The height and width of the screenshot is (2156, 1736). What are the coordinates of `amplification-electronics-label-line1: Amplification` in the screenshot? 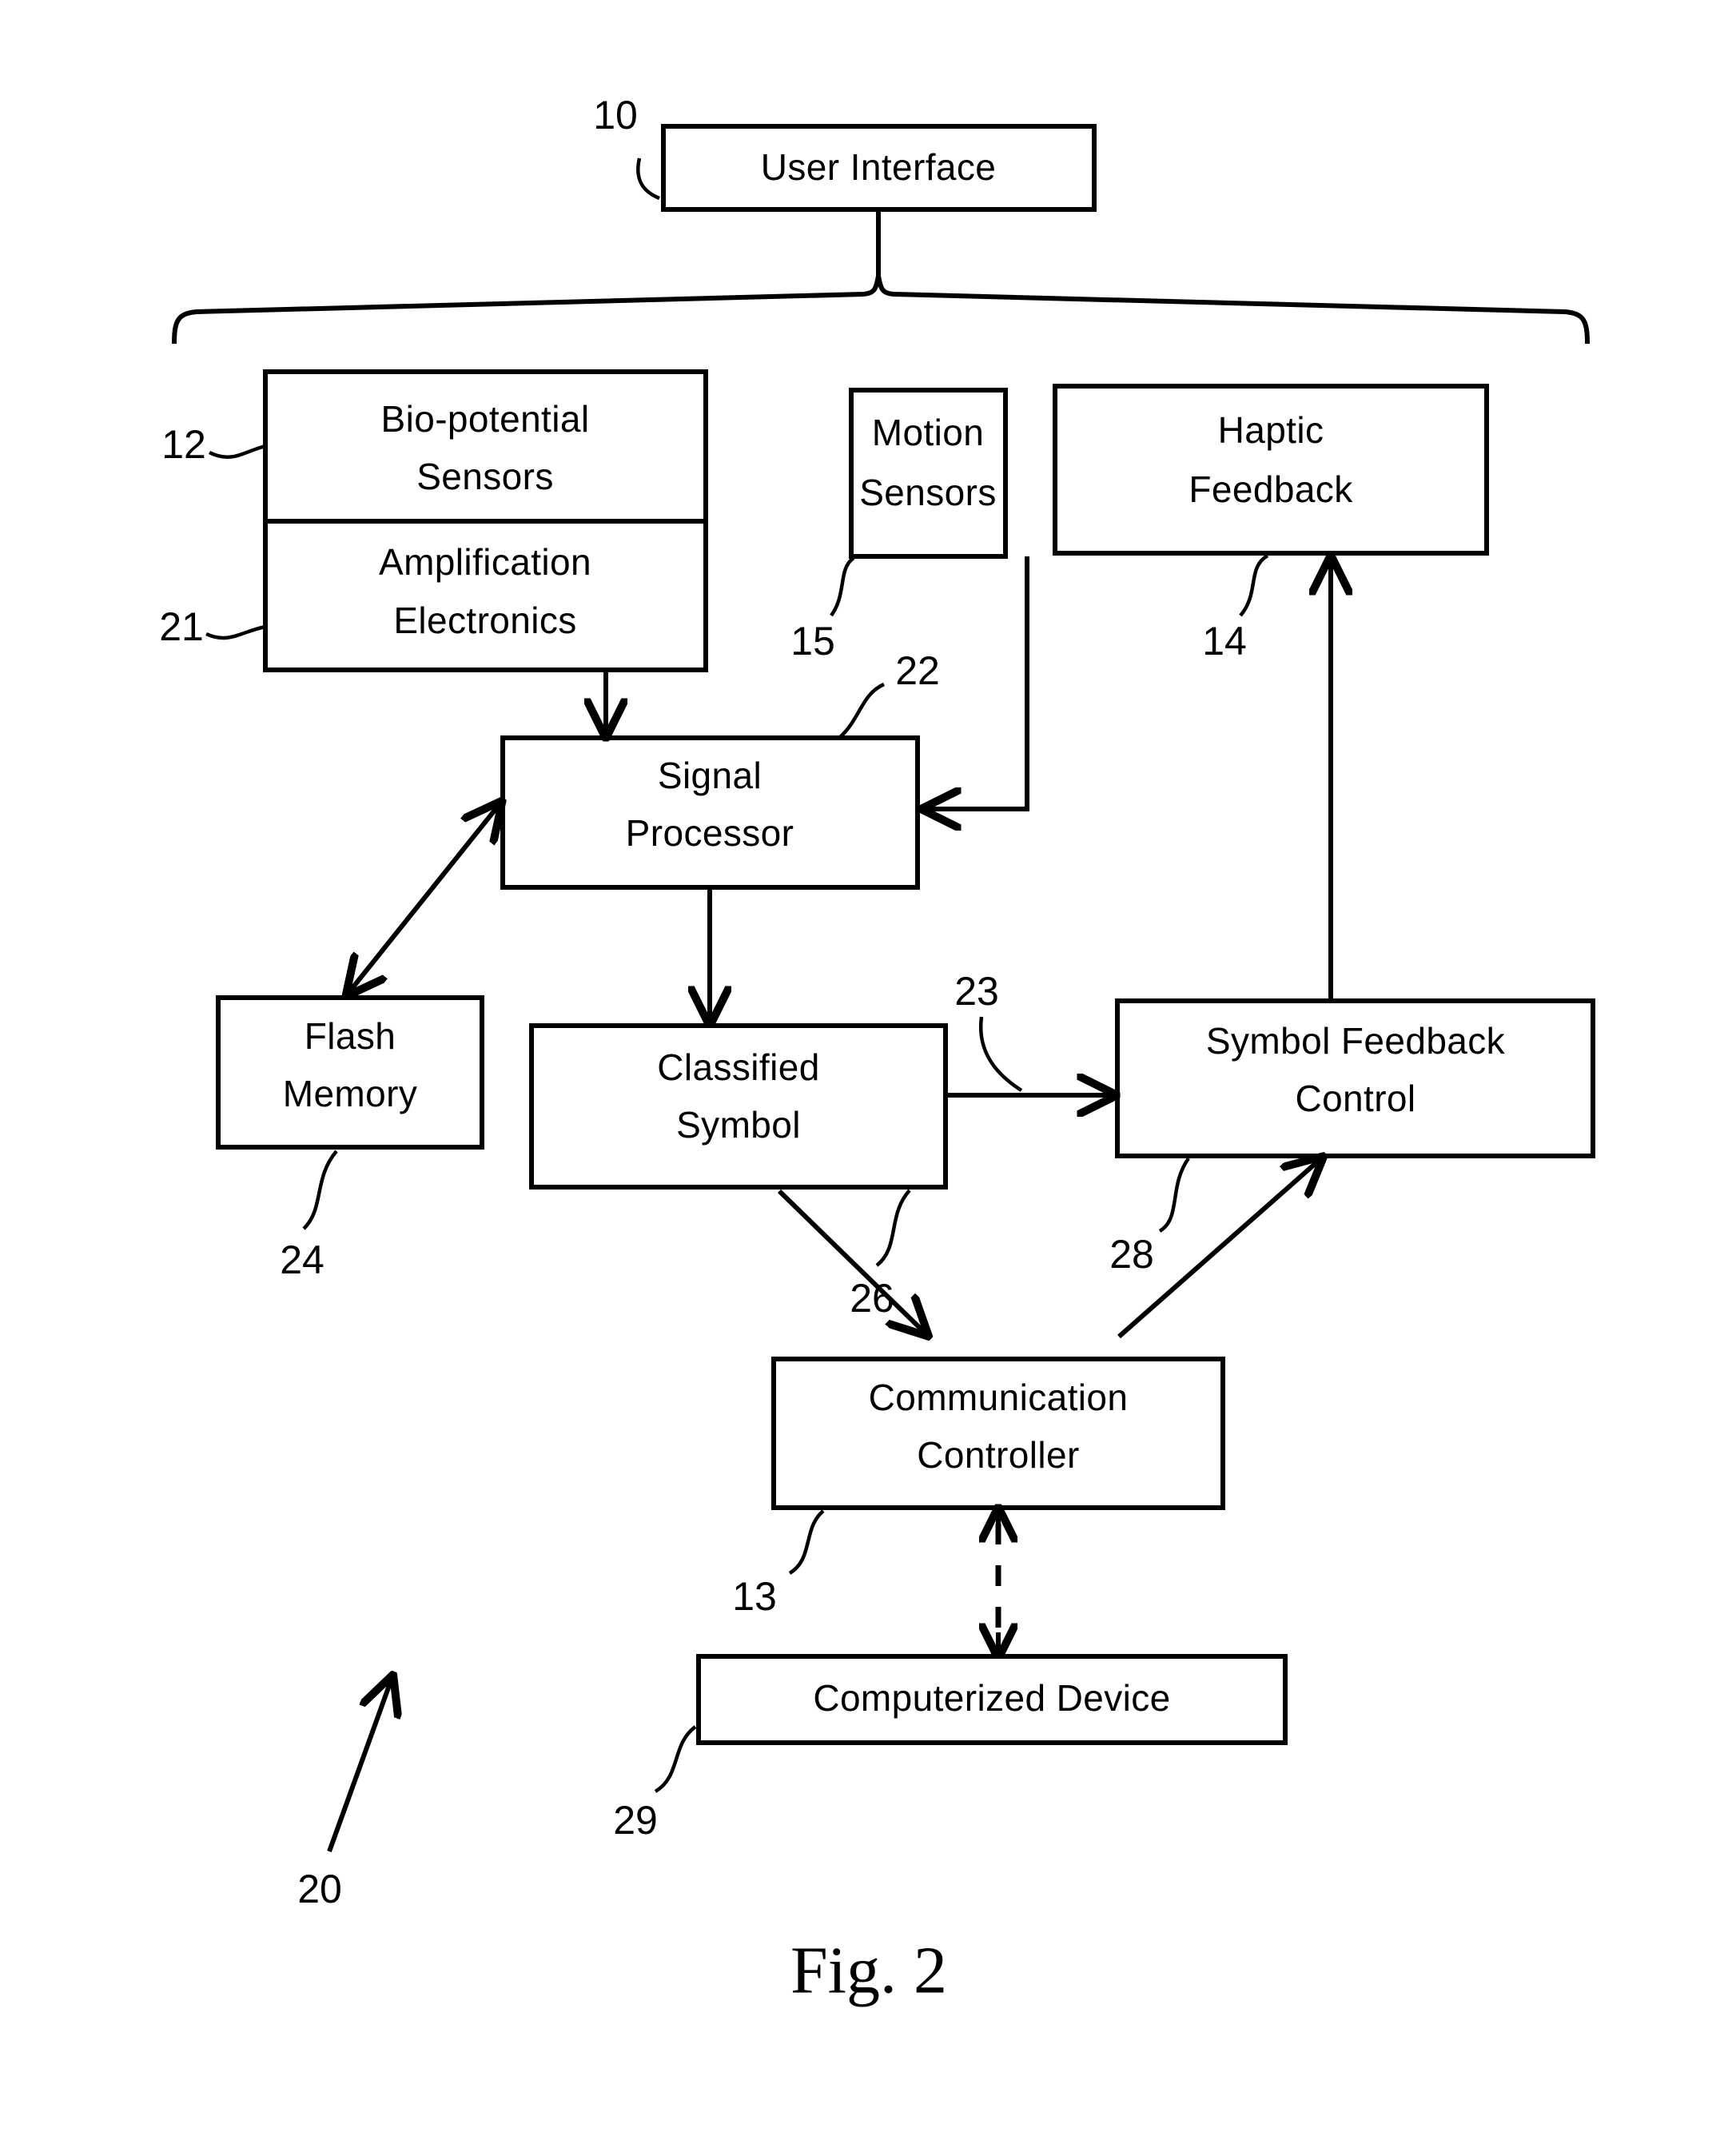 It's located at (485, 562).